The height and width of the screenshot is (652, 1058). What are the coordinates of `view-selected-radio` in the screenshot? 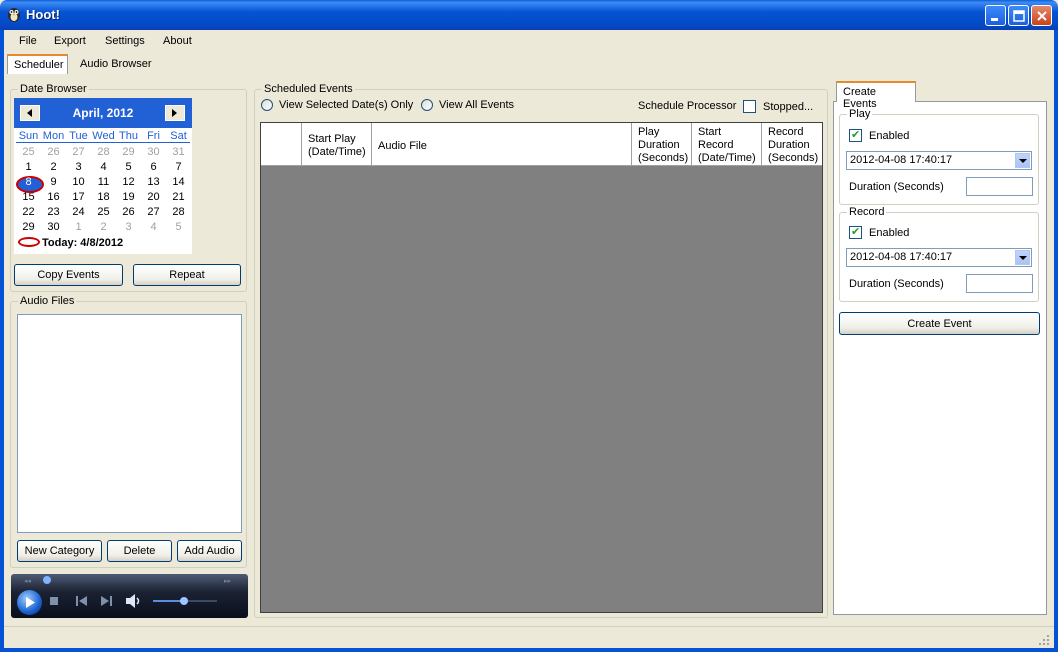 It's located at (267, 105).